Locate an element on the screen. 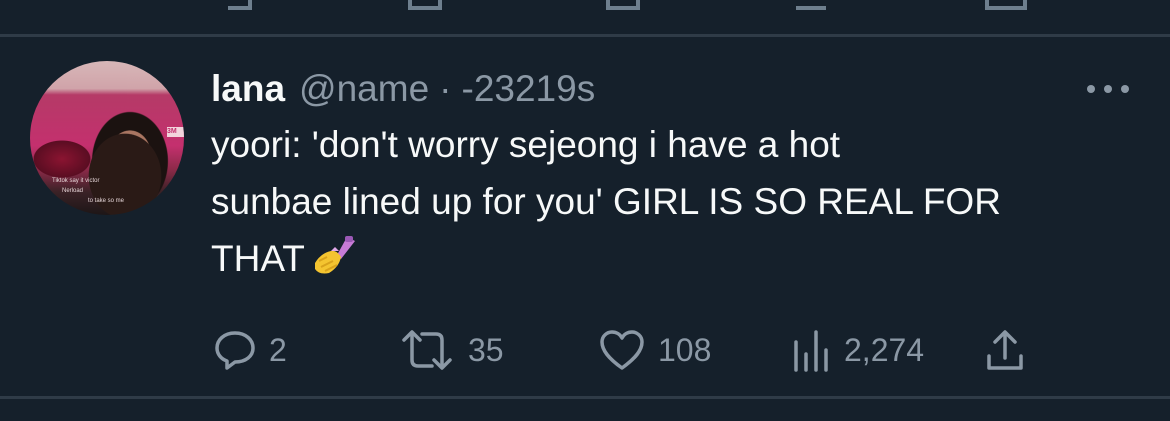  previous-reply-icon is located at coordinates (240, 5).